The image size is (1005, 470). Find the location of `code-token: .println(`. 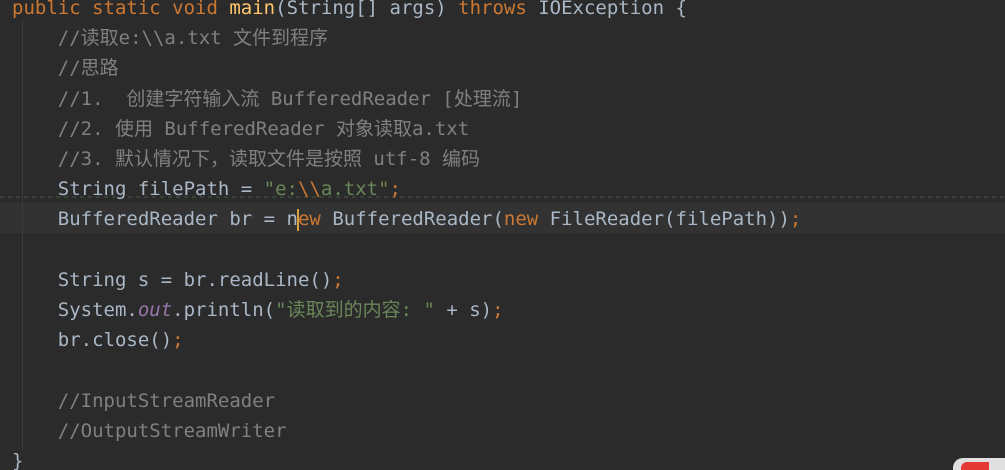

code-token: .println( is located at coordinates (224, 310).